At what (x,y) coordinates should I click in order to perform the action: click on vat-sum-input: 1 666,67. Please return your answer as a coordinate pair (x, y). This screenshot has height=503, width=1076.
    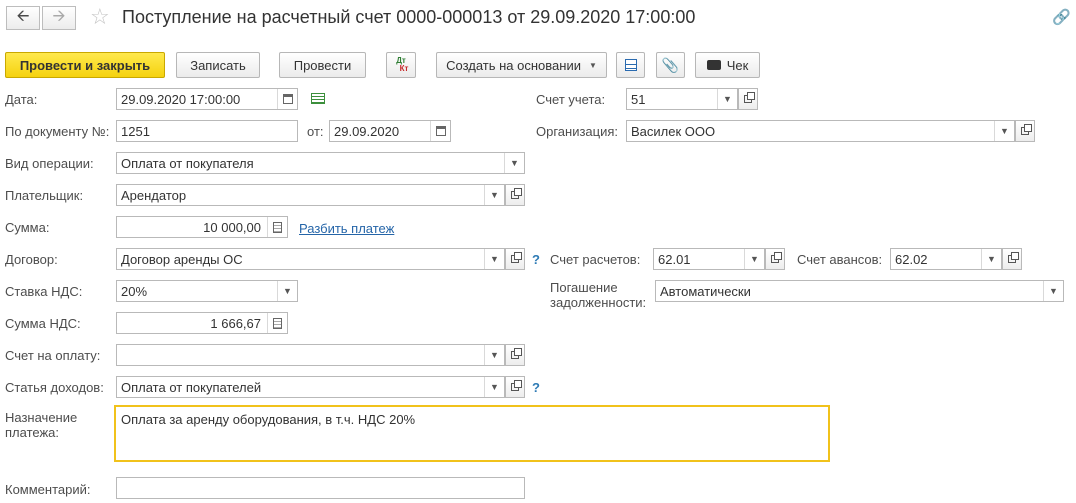
    Looking at the image, I should click on (202, 323).